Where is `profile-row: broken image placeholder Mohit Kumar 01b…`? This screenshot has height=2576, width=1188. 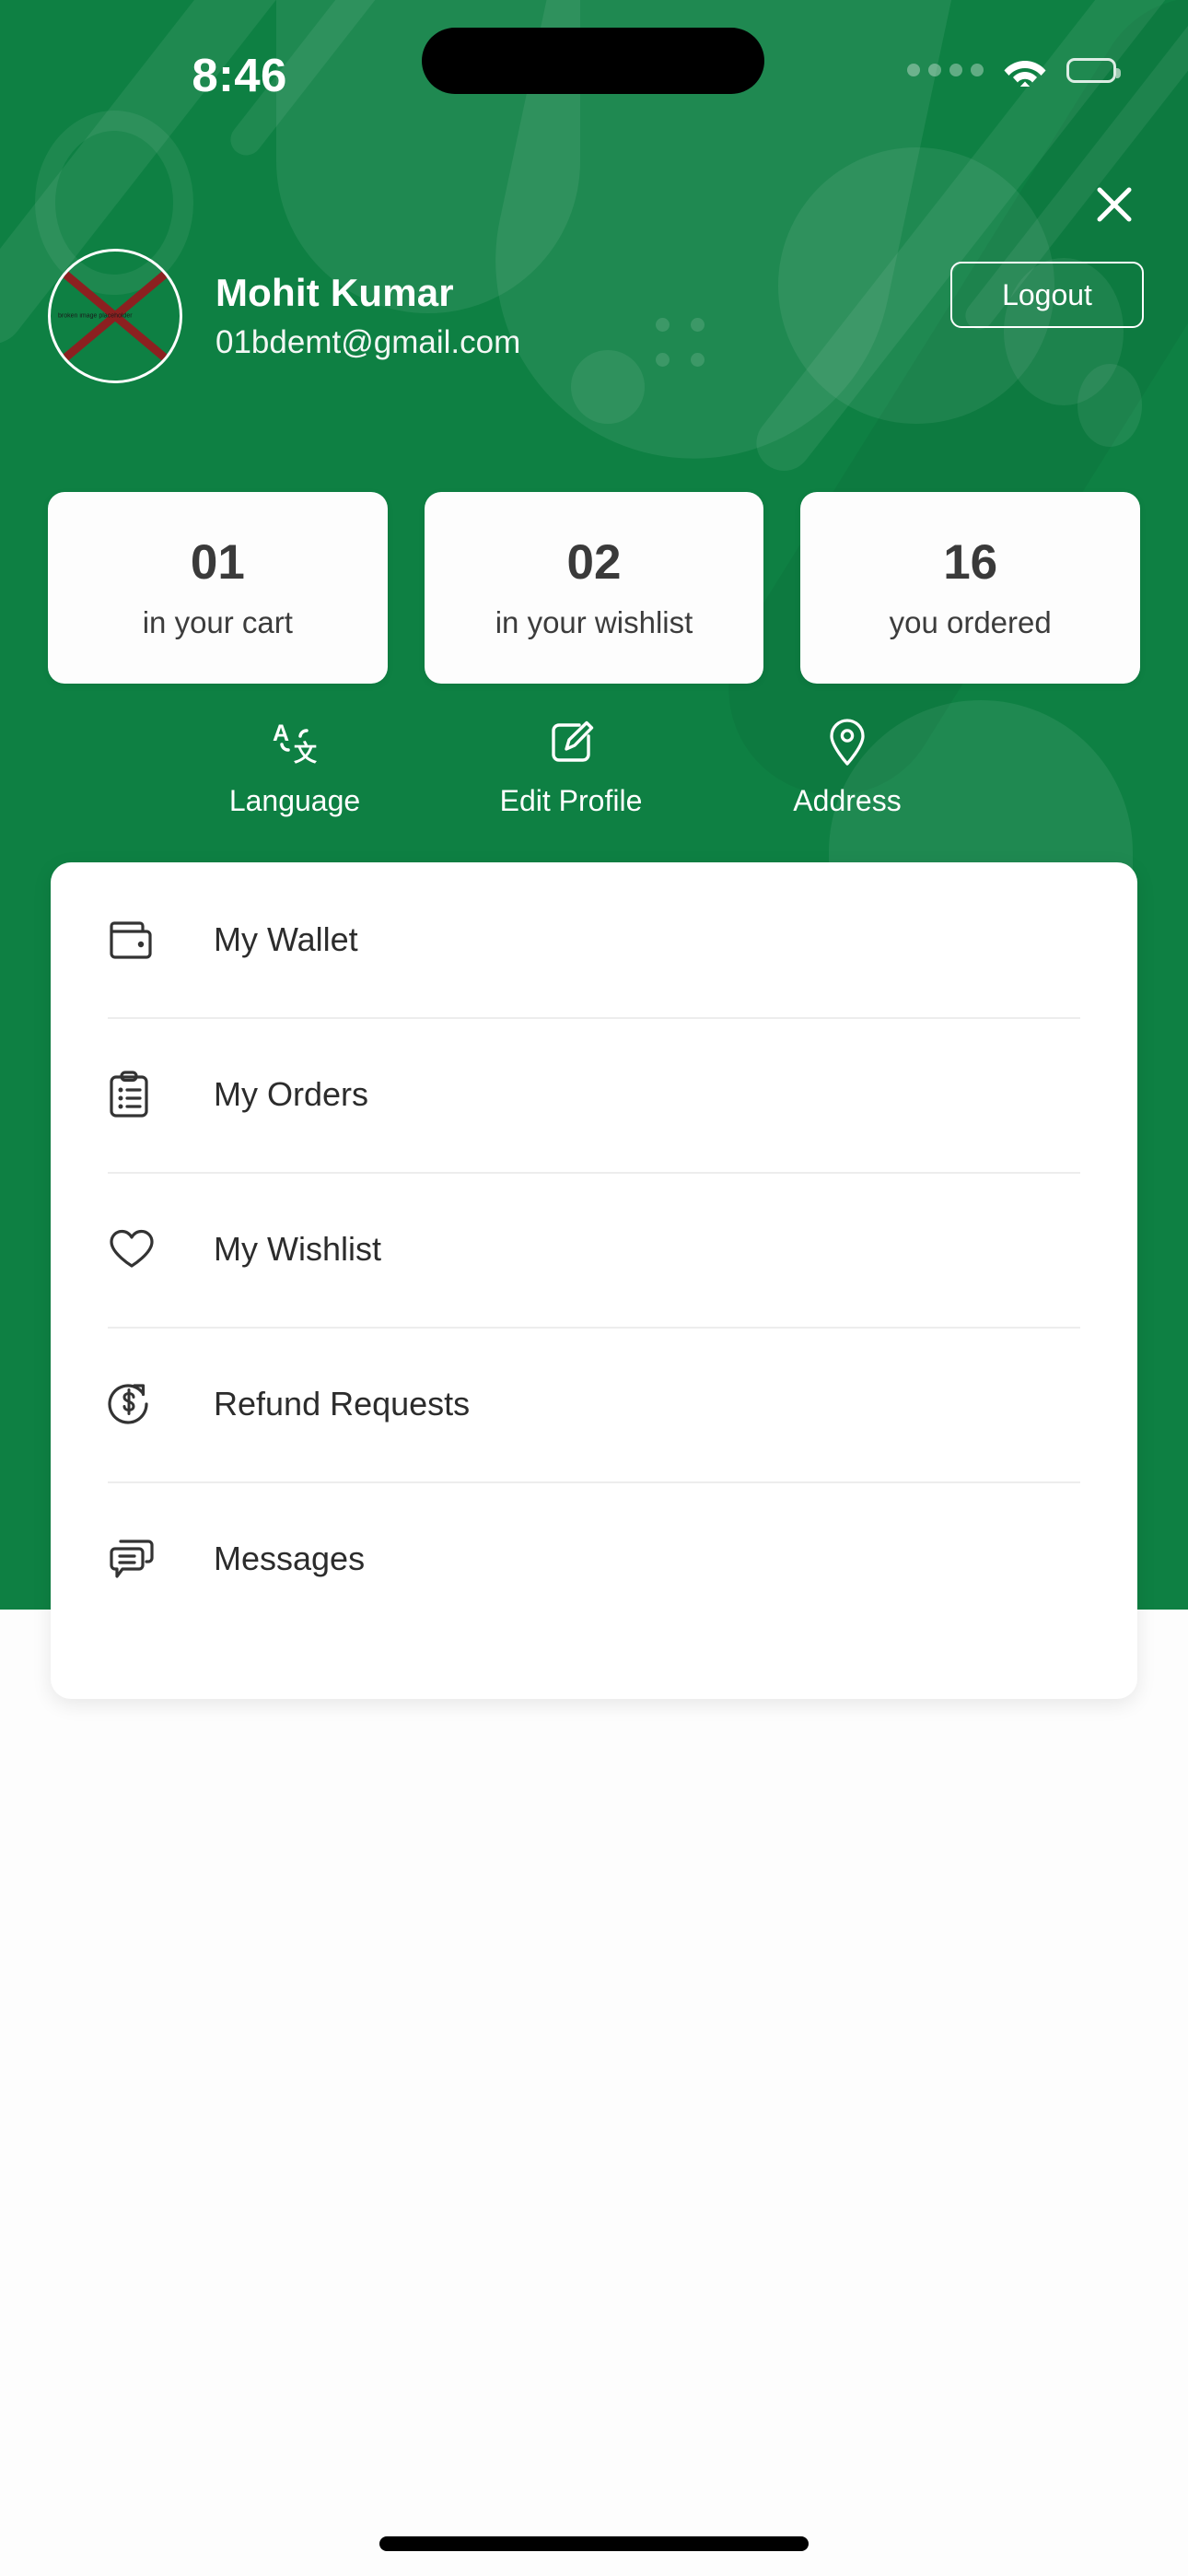
profile-row: broken image placeholder Mohit Kumar 01b… is located at coordinates (596, 316).